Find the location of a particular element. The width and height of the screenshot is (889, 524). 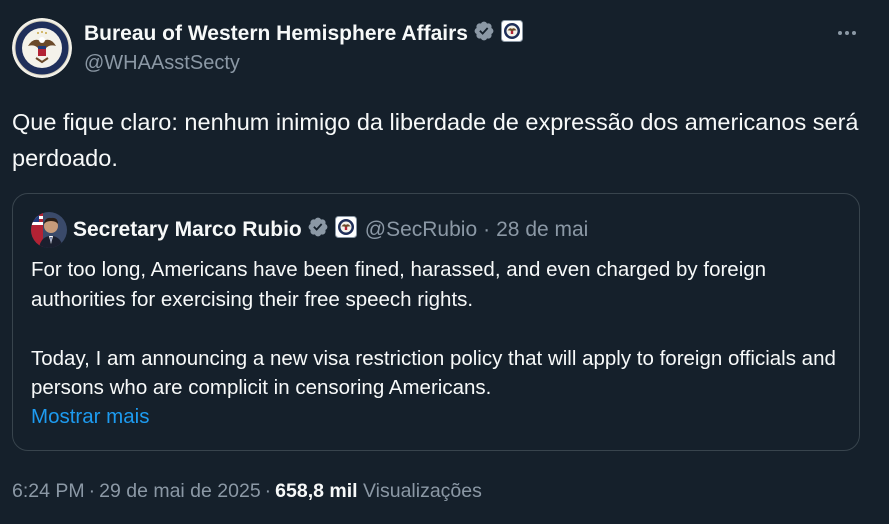

quoted-author-name: Secretary Marco Rubio is located at coordinates (187, 230).